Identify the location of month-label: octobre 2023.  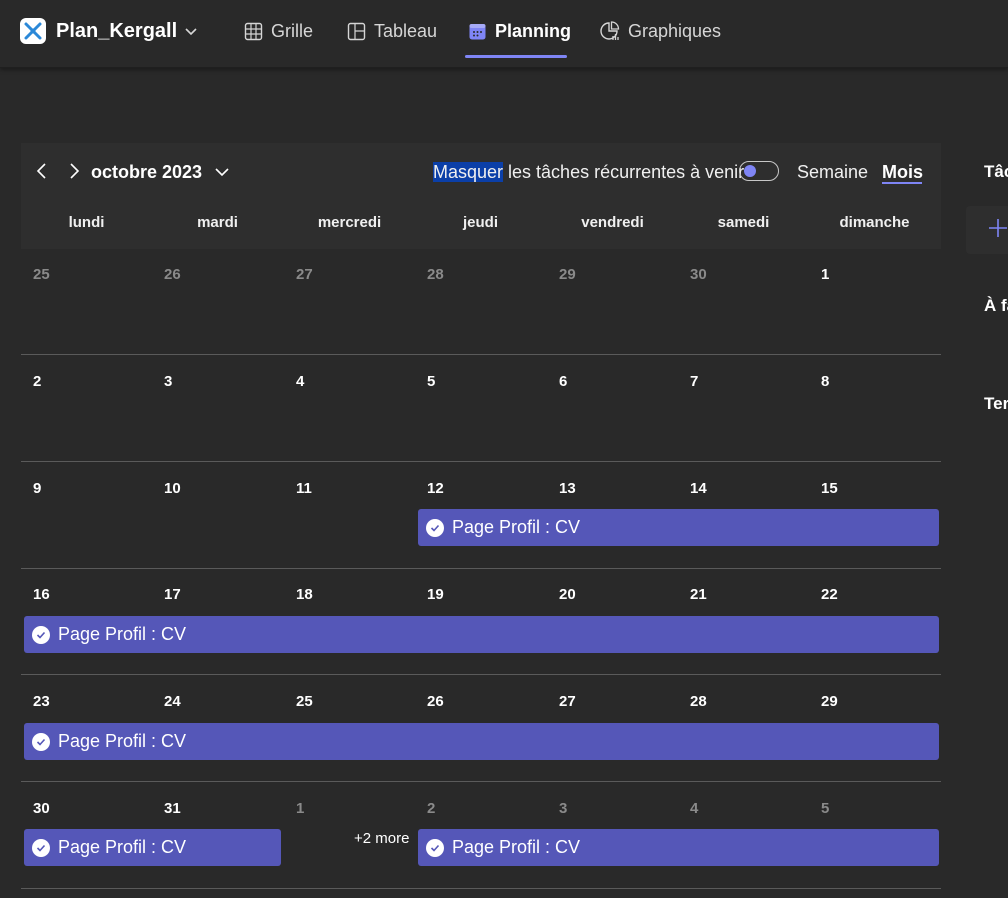
(146, 172).